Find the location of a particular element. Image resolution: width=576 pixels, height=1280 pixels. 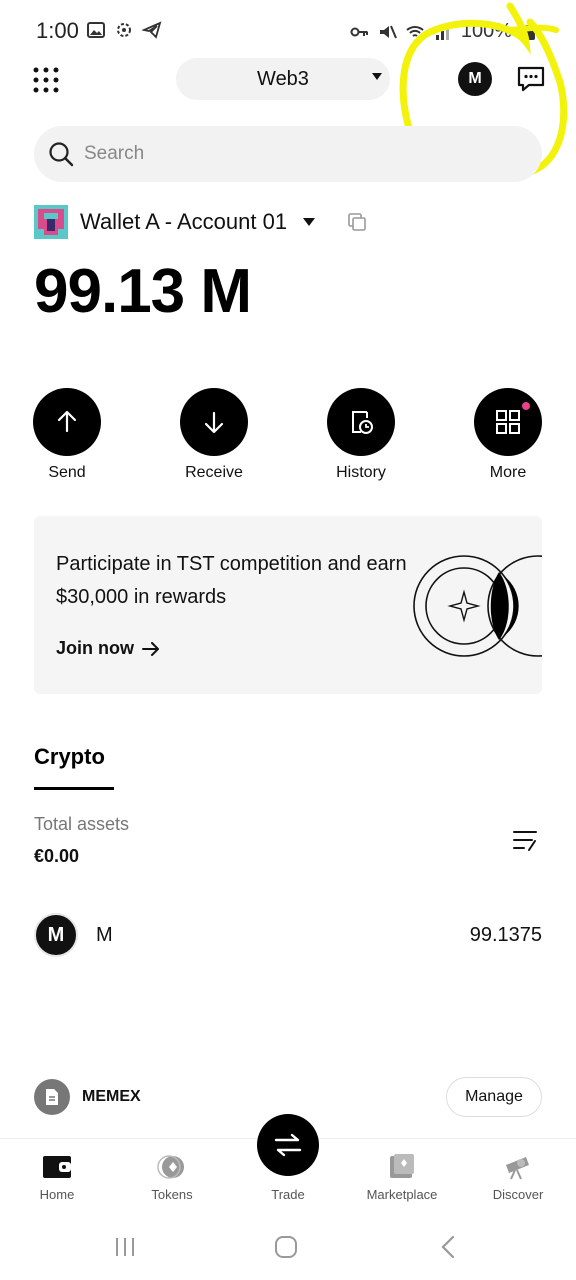

receive-button: Receive is located at coordinates (214, 435).